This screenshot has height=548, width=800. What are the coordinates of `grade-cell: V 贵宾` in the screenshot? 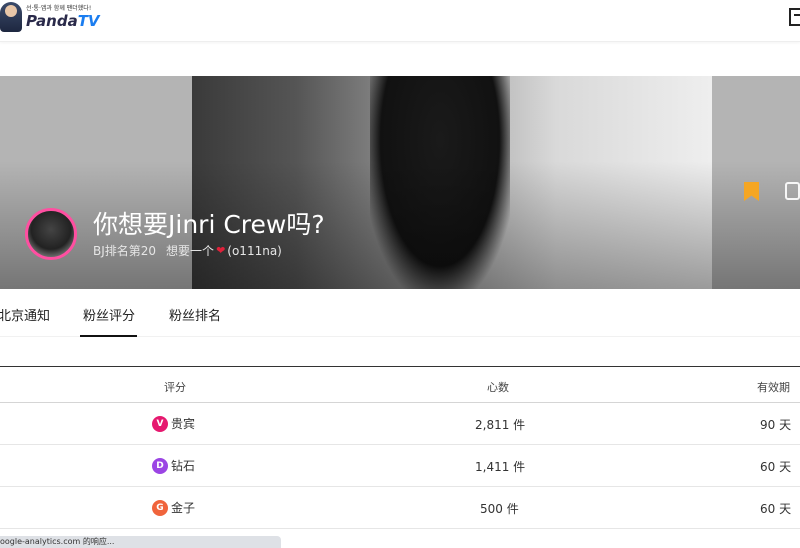 It's located at (173, 423).